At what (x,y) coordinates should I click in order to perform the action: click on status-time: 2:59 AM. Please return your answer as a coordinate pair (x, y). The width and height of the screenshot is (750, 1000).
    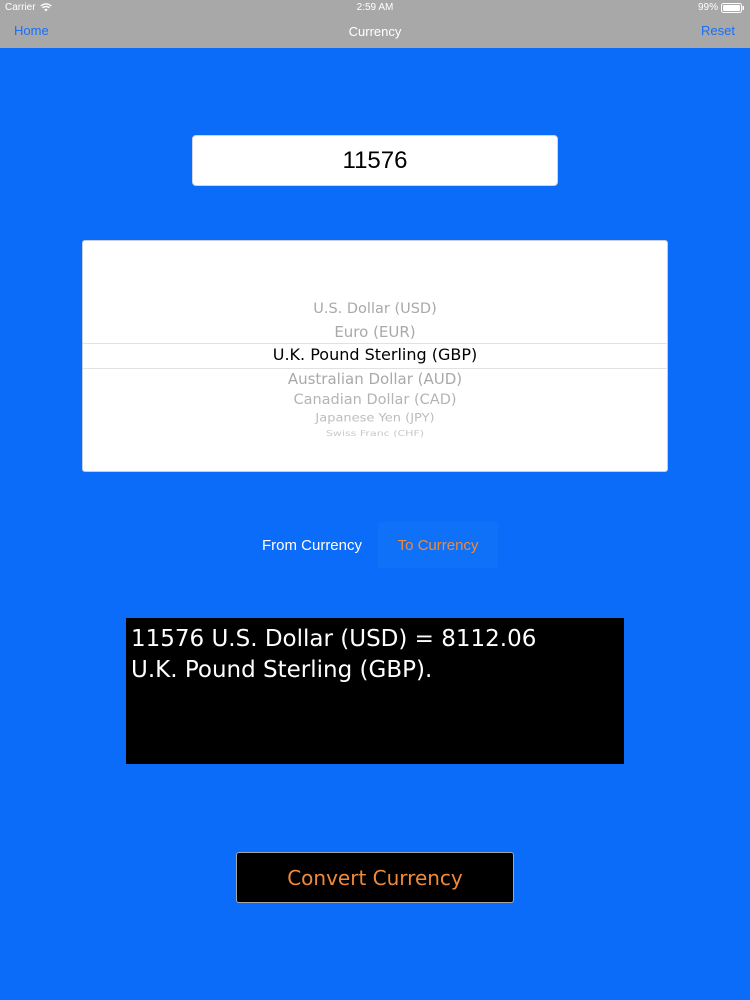
    Looking at the image, I should click on (375, 7).